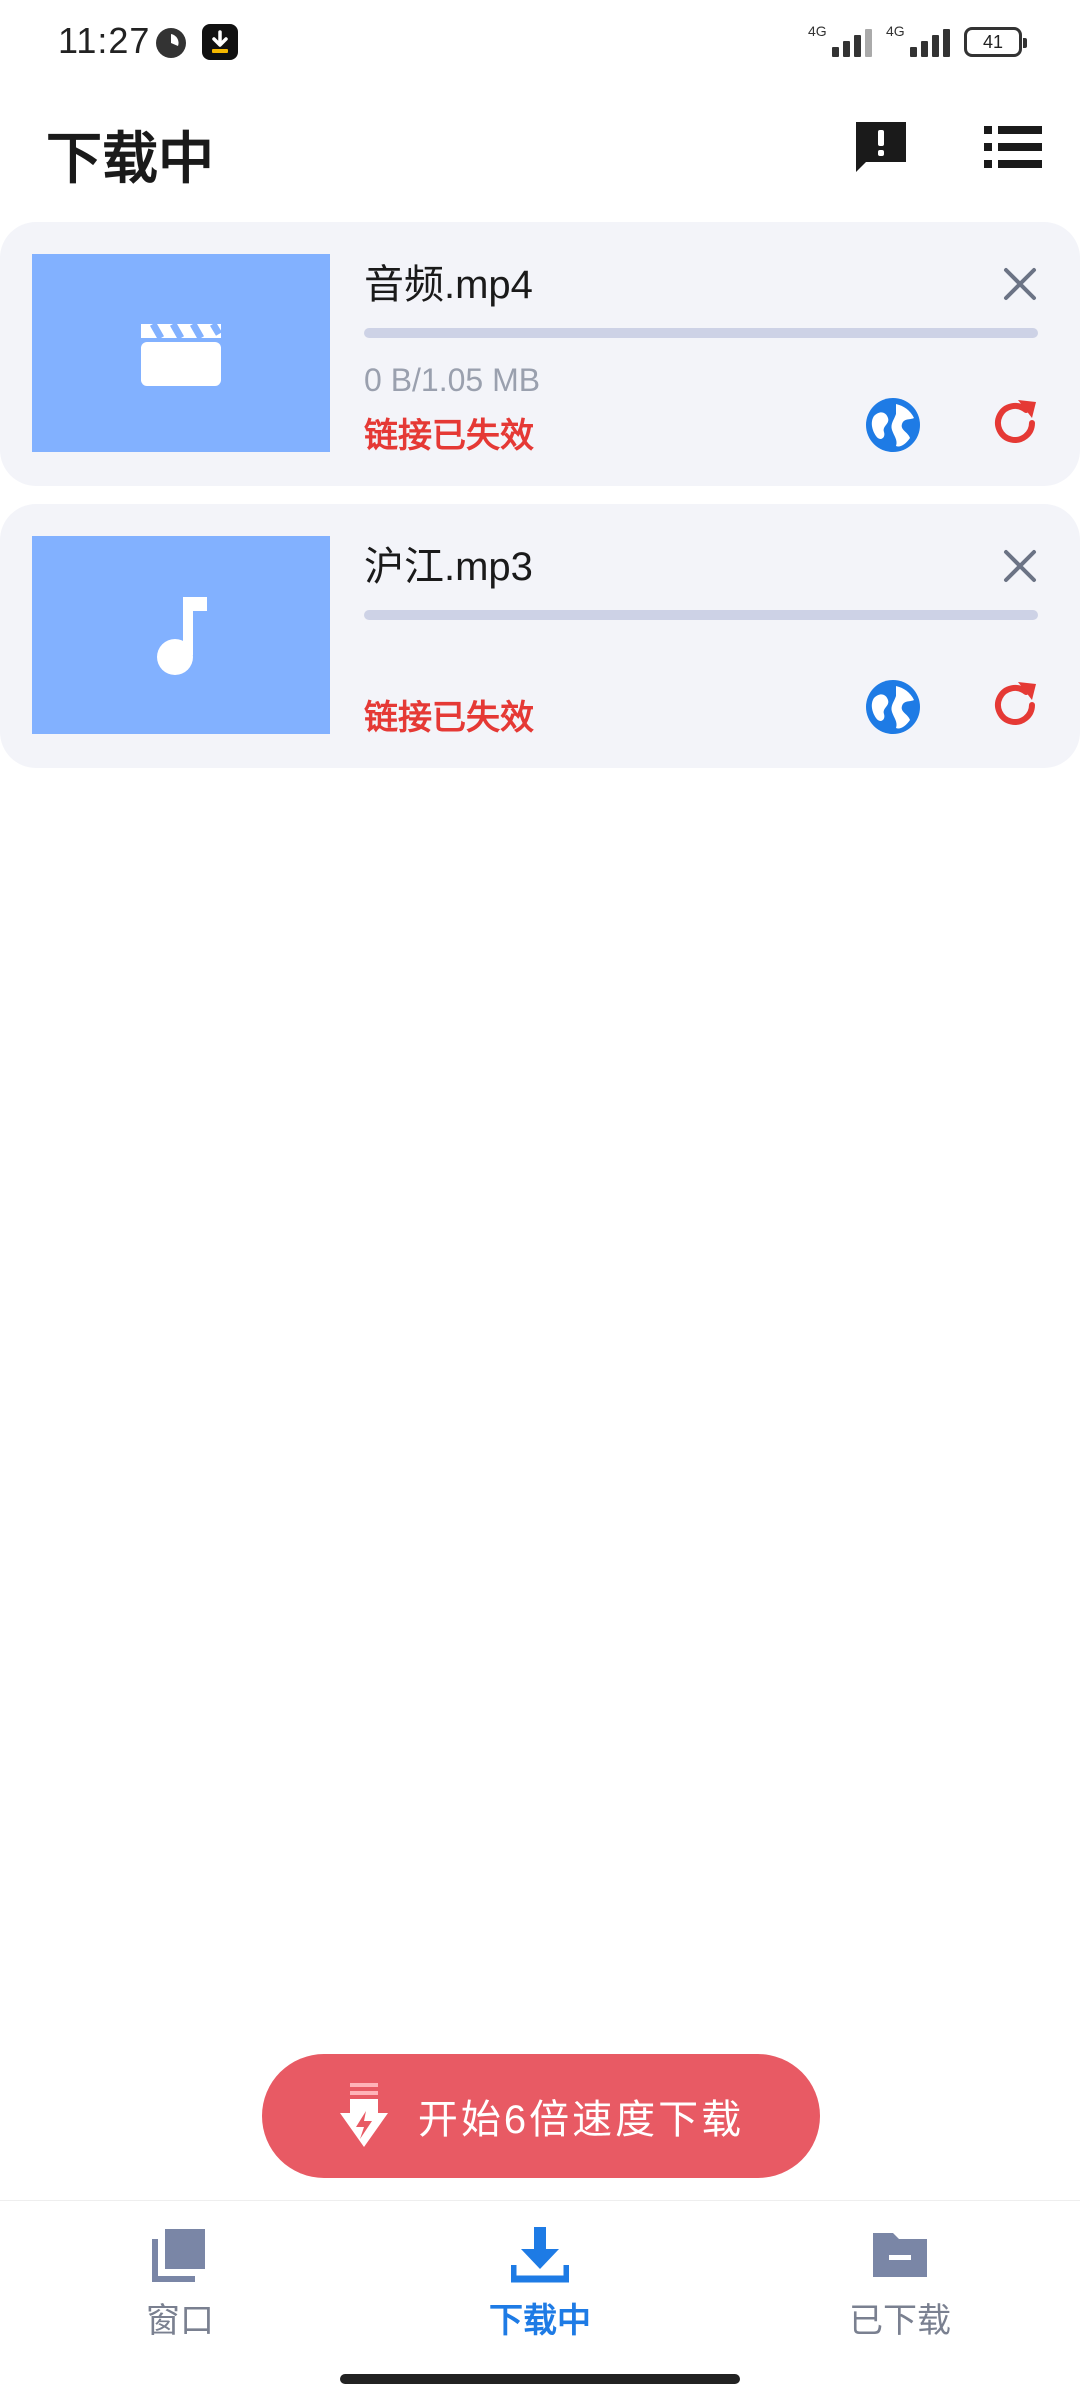  I want to click on nav-item-windows: 窗口, so click(180, 2290).